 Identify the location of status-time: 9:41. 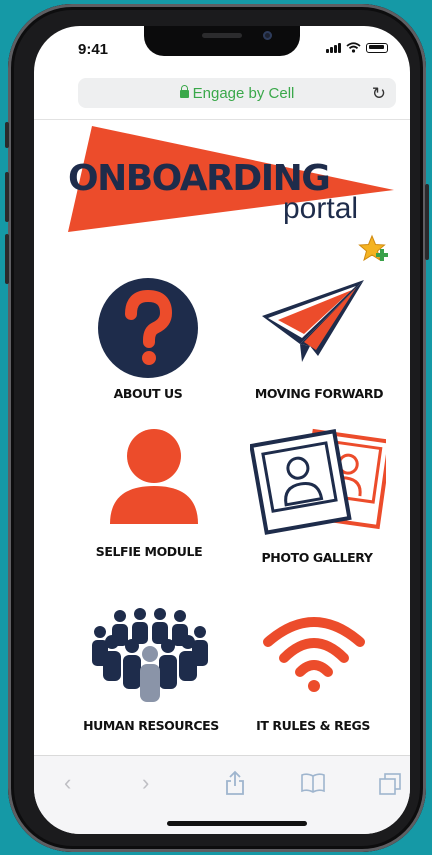
(93, 49).